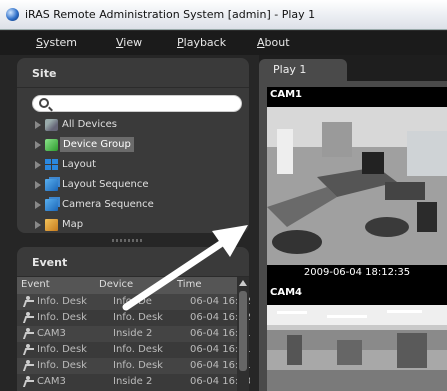 The height and width of the screenshot is (391, 447). What do you see at coordinates (105, 184) in the screenshot?
I see `tree-item-label: Layout Sequence` at bounding box center [105, 184].